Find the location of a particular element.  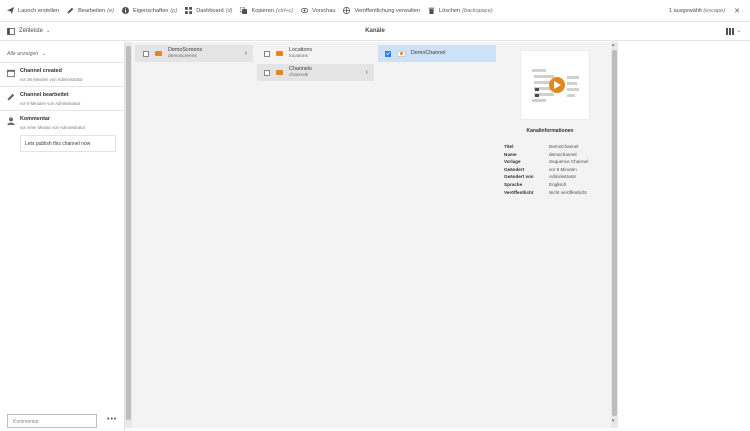

header-bar: Zeitleiste ⌄ Kanäle ⌄ is located at coordinates (375, 31).